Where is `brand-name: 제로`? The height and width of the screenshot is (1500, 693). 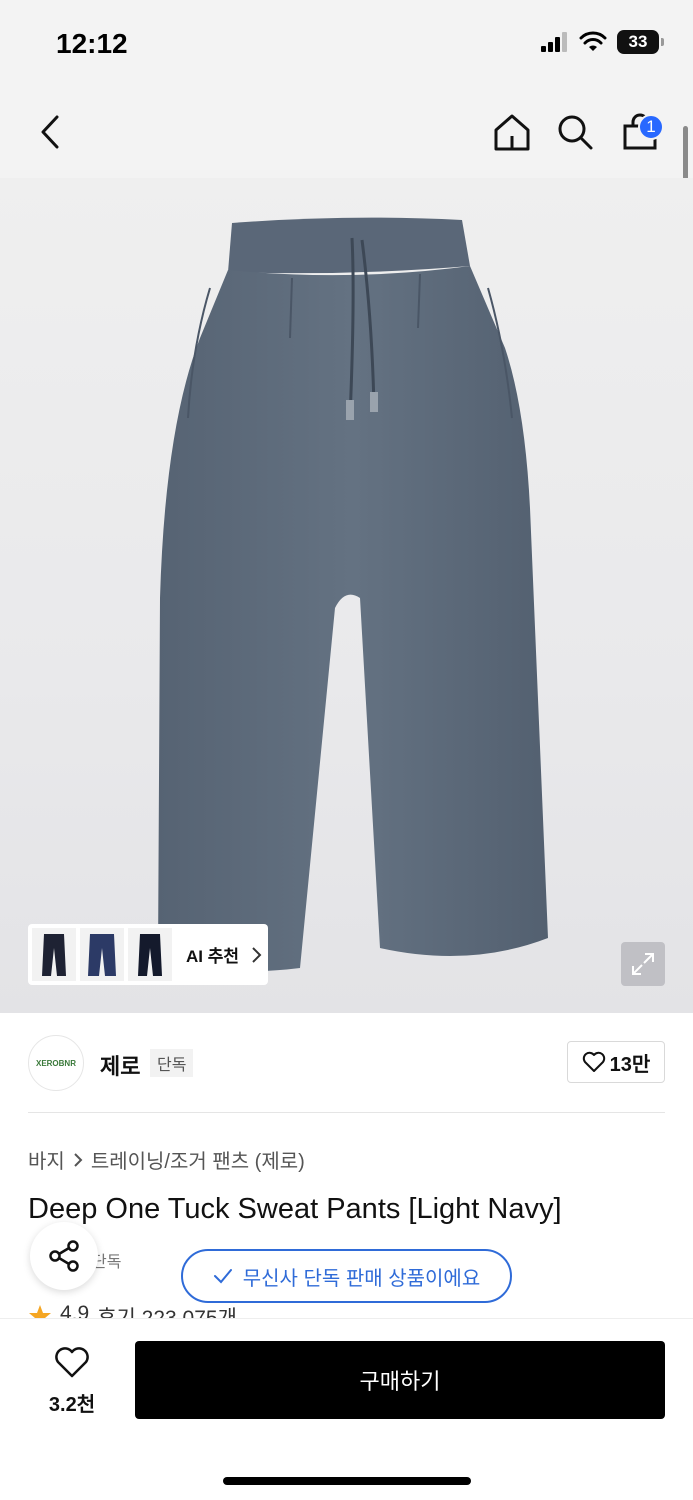 brand-name: 제로 is located at coordinates (120, 1065).